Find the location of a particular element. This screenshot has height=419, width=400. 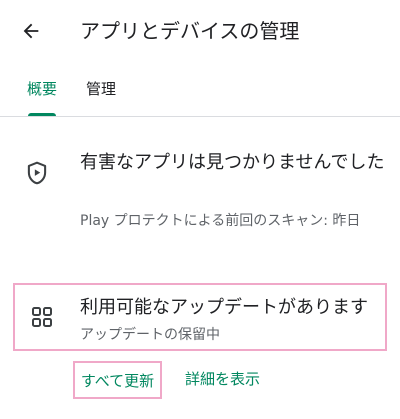

updates-pending-text: アップデートの保留中 is located at coordinates (150, 335).